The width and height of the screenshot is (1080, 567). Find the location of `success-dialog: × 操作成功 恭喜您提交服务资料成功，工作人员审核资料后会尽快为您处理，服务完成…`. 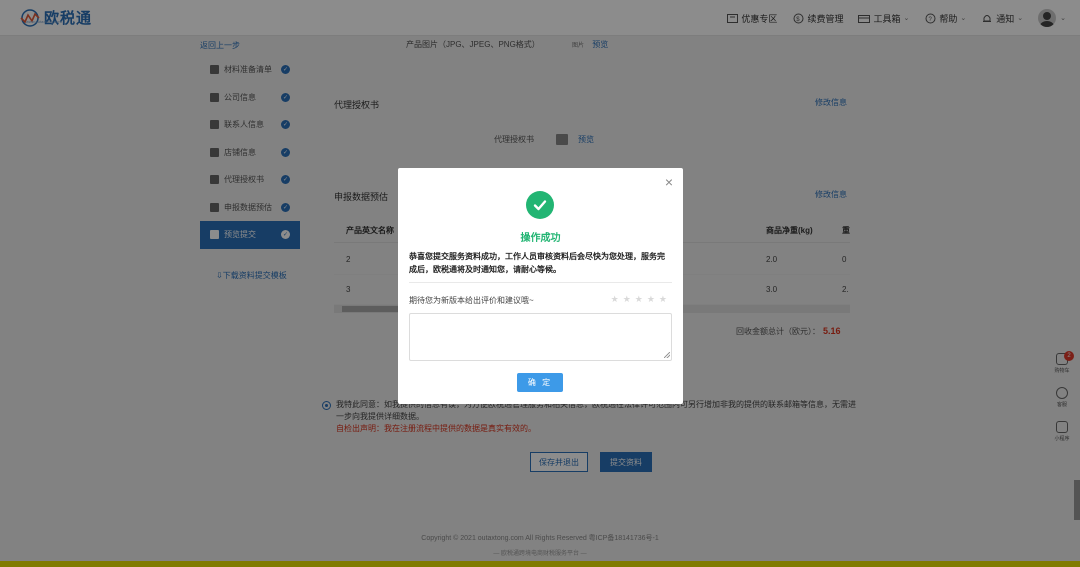

success-dialog: × 操作成功 恭喜您提交服务资料成功，工作人员审核资料后会尽快为您处理，服务完成… is located at coordinates (540, 286).